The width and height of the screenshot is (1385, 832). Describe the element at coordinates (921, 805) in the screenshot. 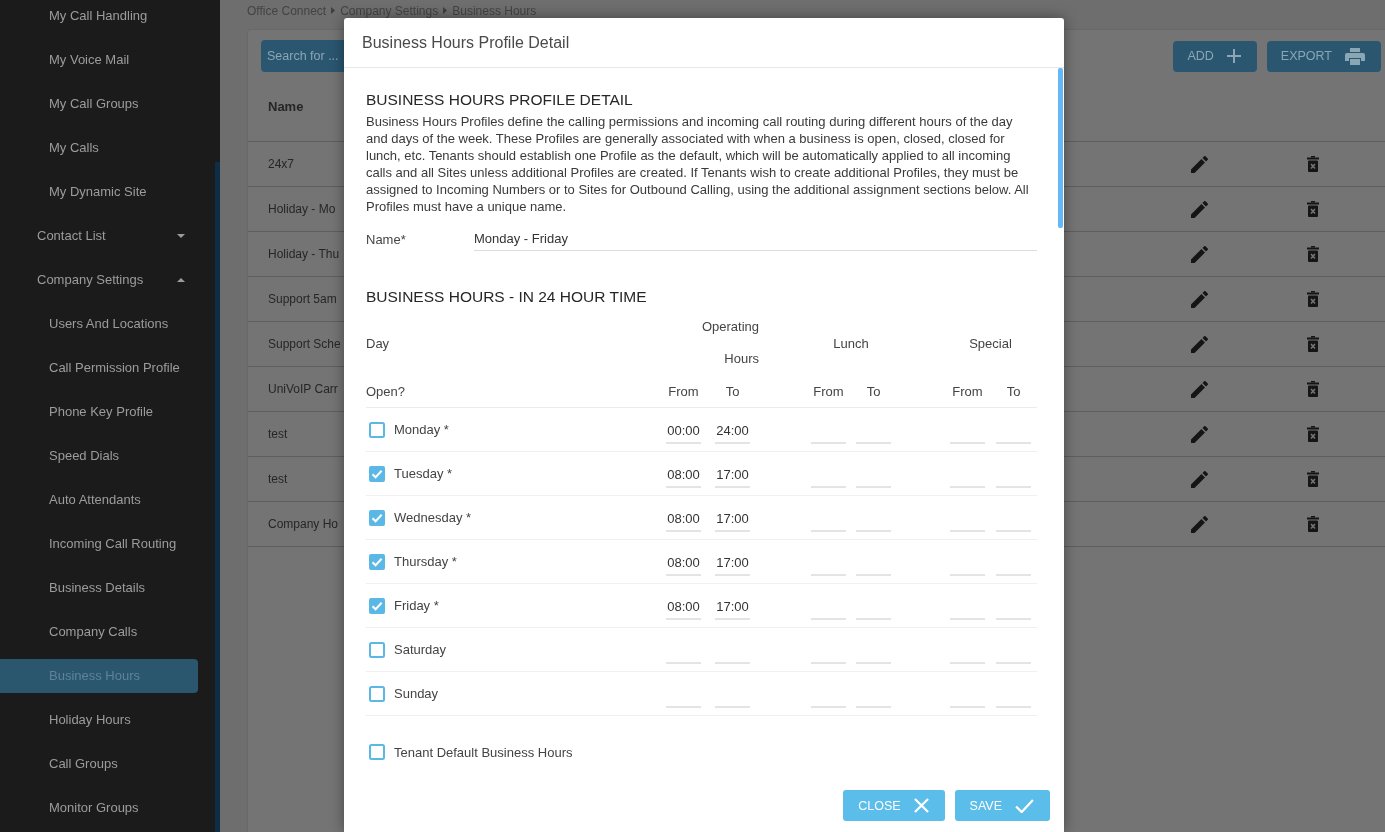

I see `close-icon` at that location.